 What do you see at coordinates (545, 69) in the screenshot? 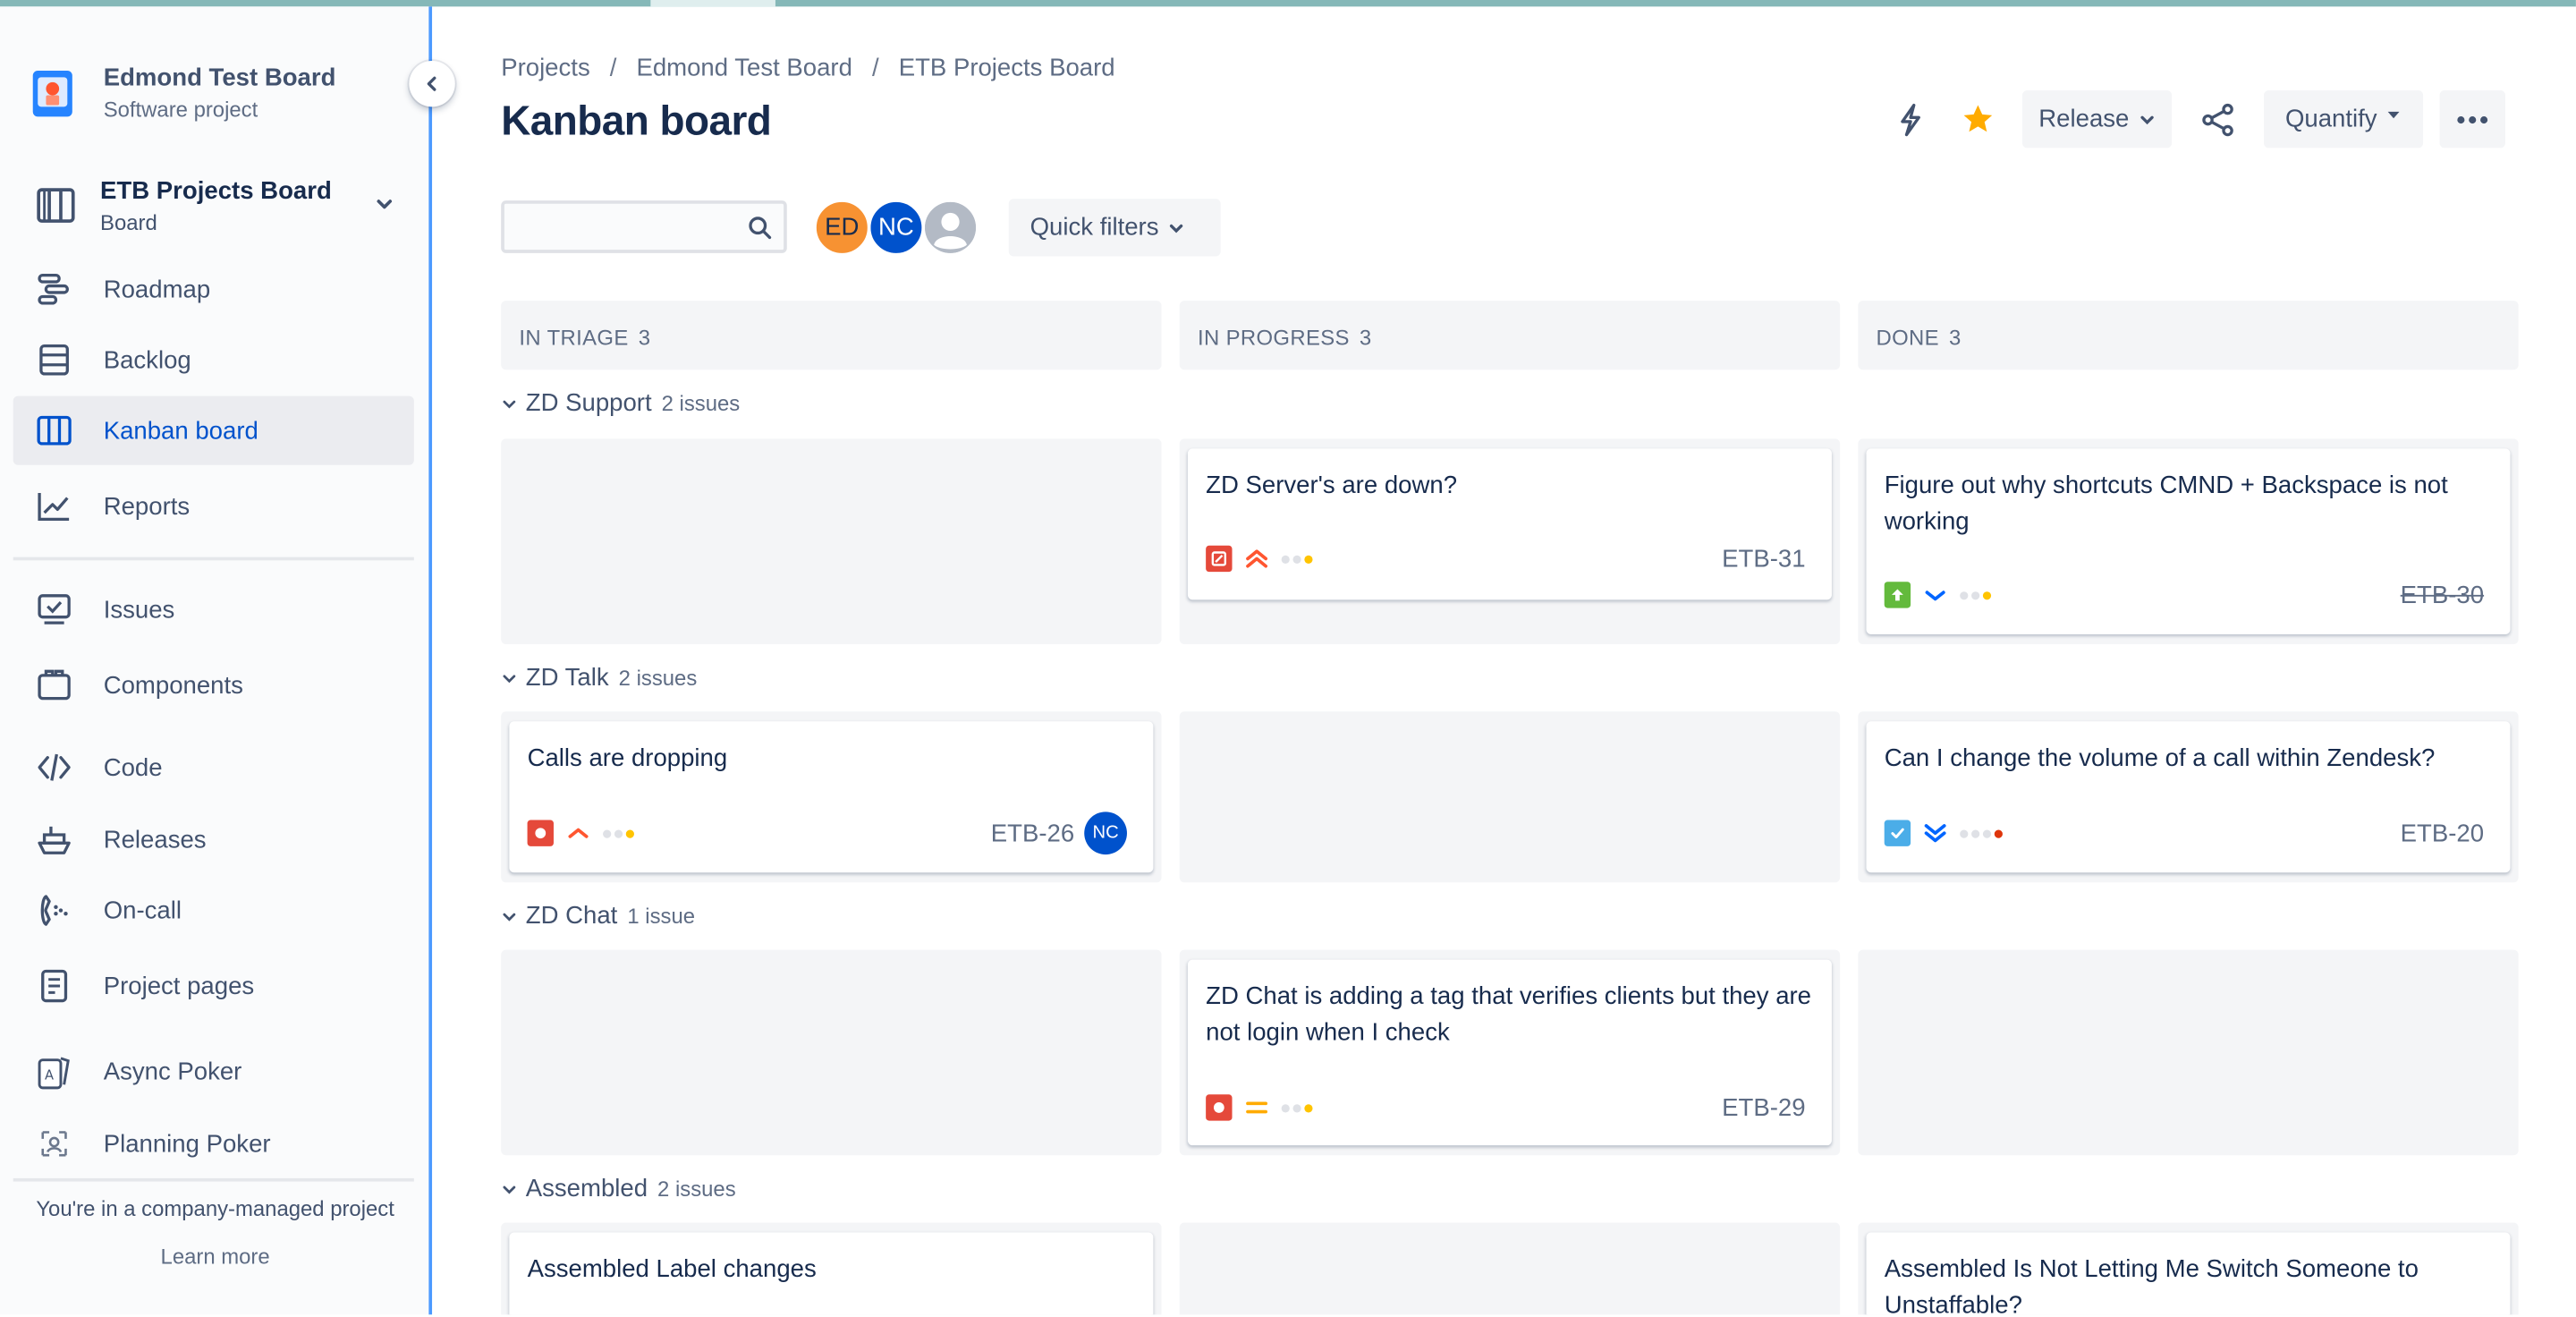
I see `breadcrumb-projects: Projects` at bounding box center [545, 69].